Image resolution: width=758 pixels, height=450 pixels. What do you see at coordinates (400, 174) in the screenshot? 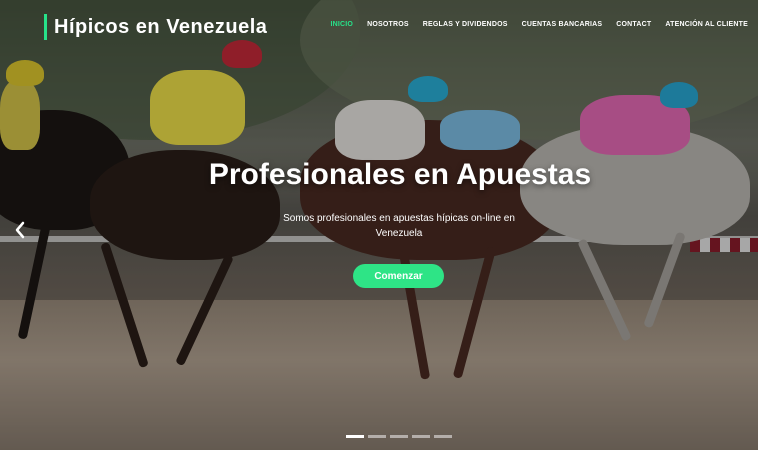
I see `hero-headline: Profesionales en Apuestas` at bounding box center [400, 174].